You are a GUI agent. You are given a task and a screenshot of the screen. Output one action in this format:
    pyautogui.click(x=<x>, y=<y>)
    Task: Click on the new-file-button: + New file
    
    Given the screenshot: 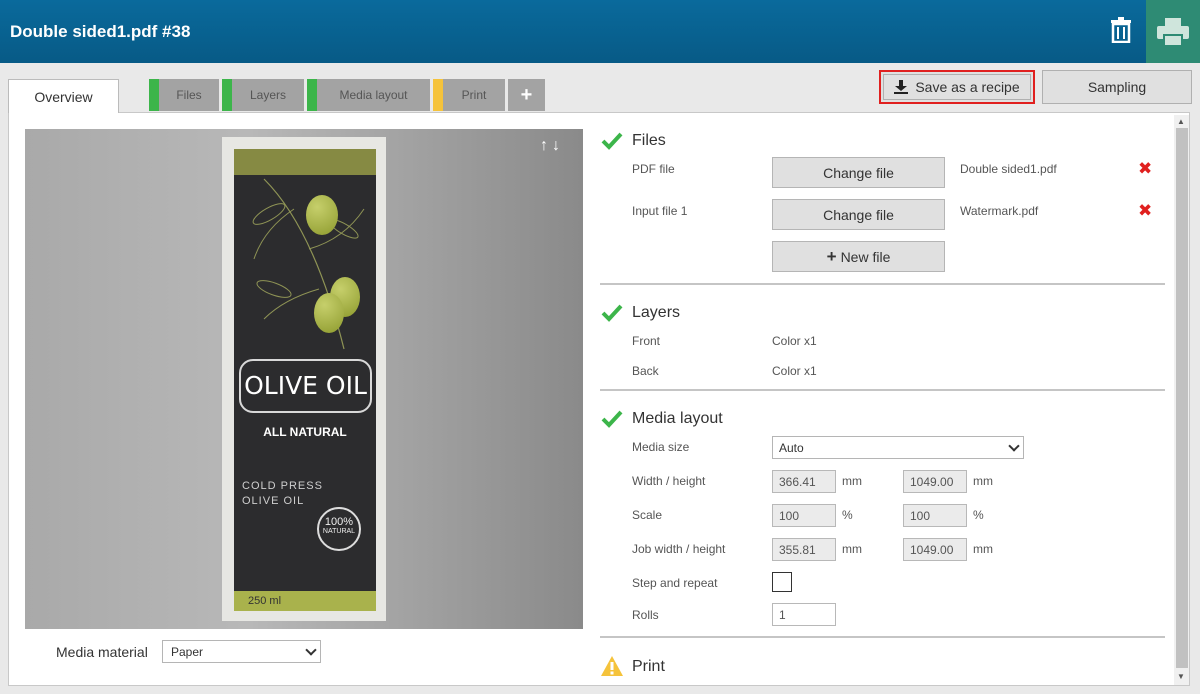 What is the action you would take?
    pyautogui.click(x=858, y=256)
    